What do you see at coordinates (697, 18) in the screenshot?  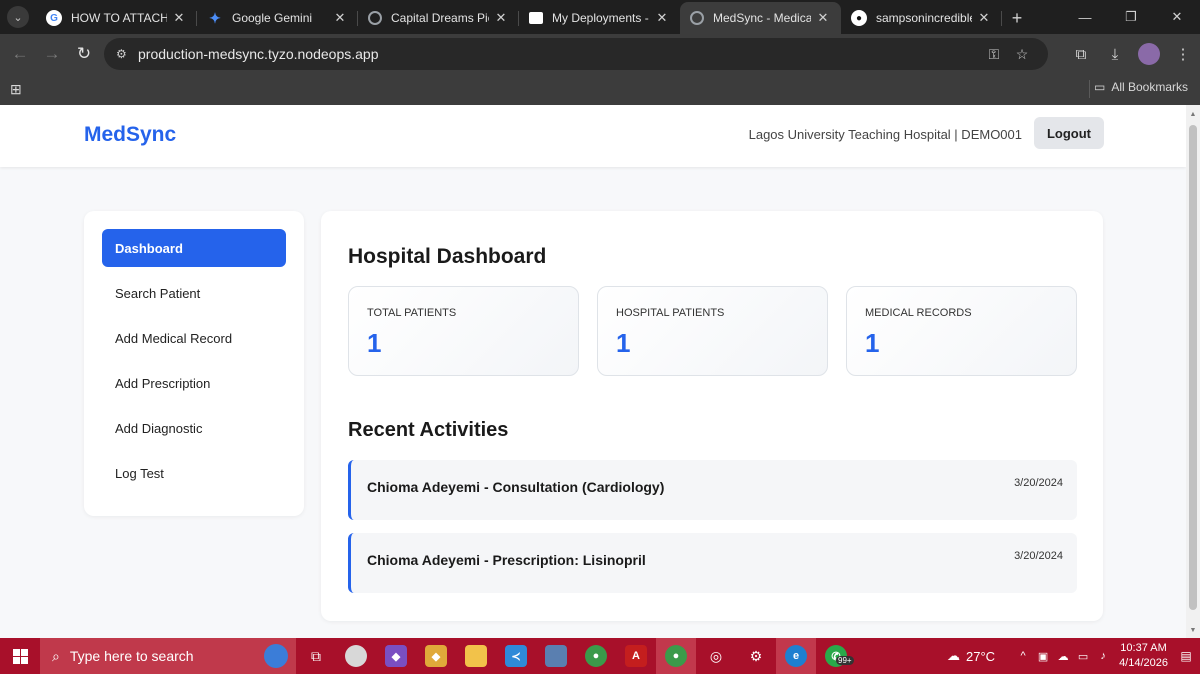 I see `globe-icon` at bounding box center [697, 18].